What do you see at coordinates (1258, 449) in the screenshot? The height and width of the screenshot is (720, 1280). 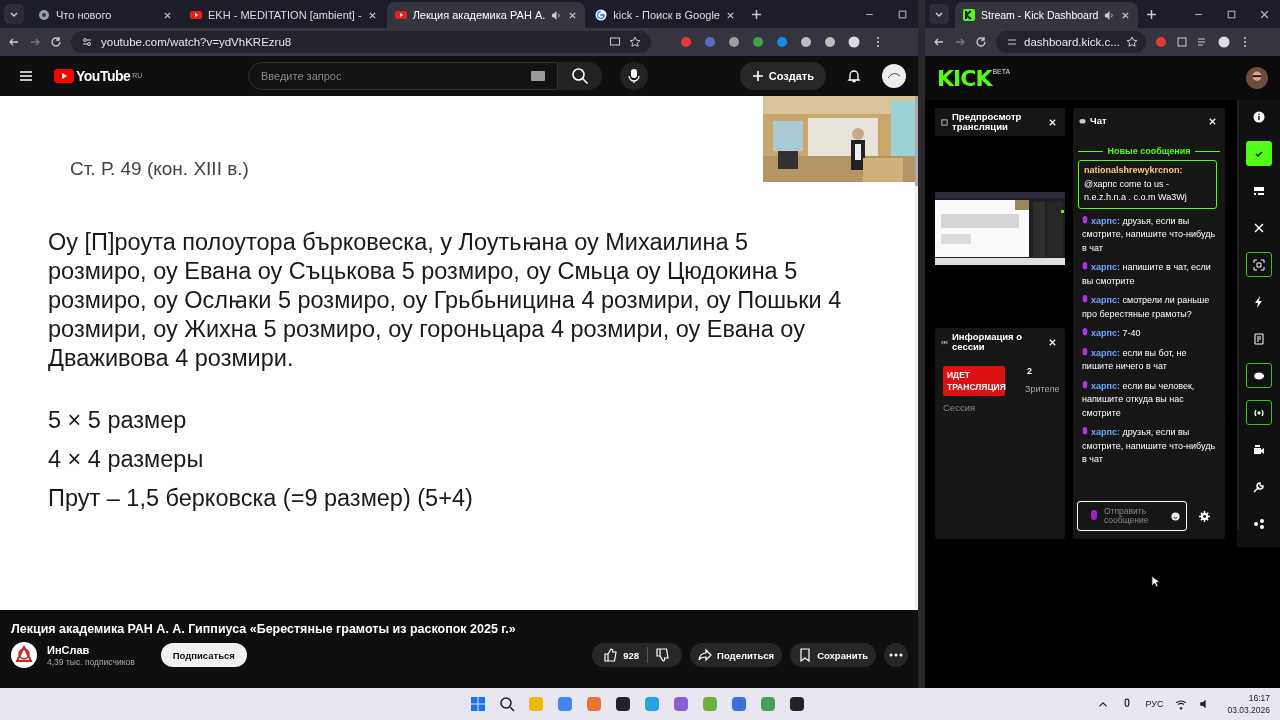 I see `camera-icon` at bounding box center [1258, 449].